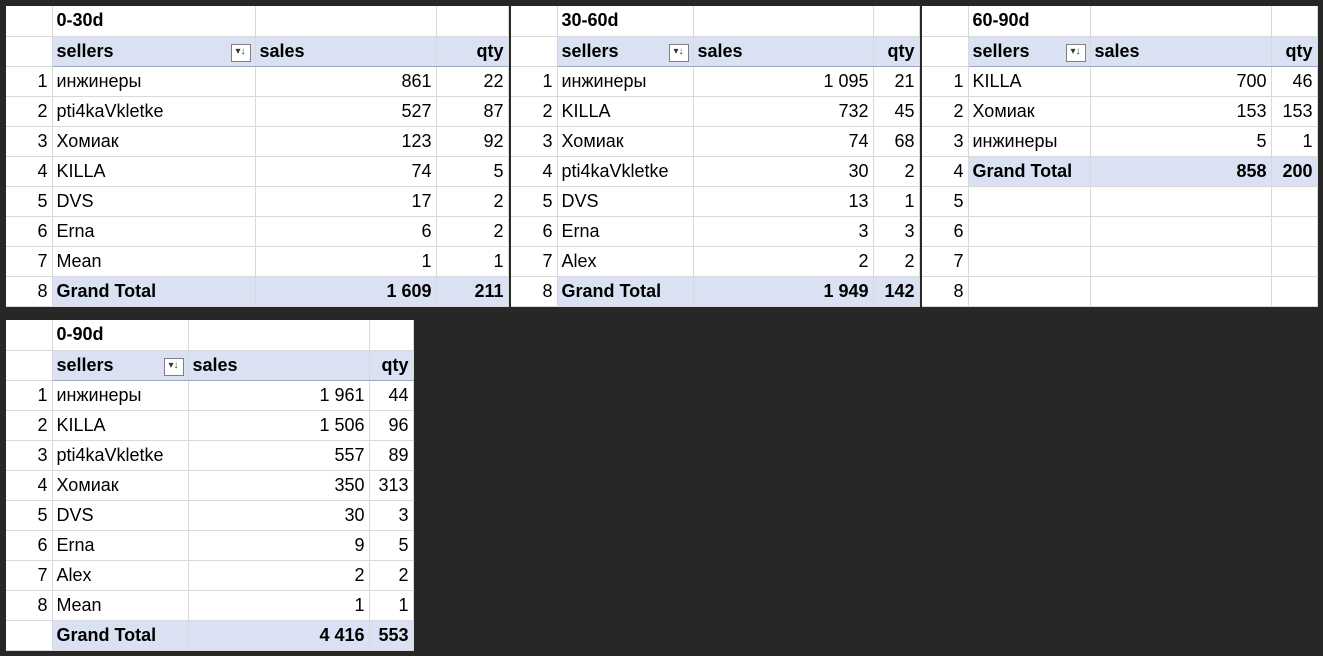 The width and height of the screenshot is (1323, 656). I want to click on row-index: 7, so click(29, 575).